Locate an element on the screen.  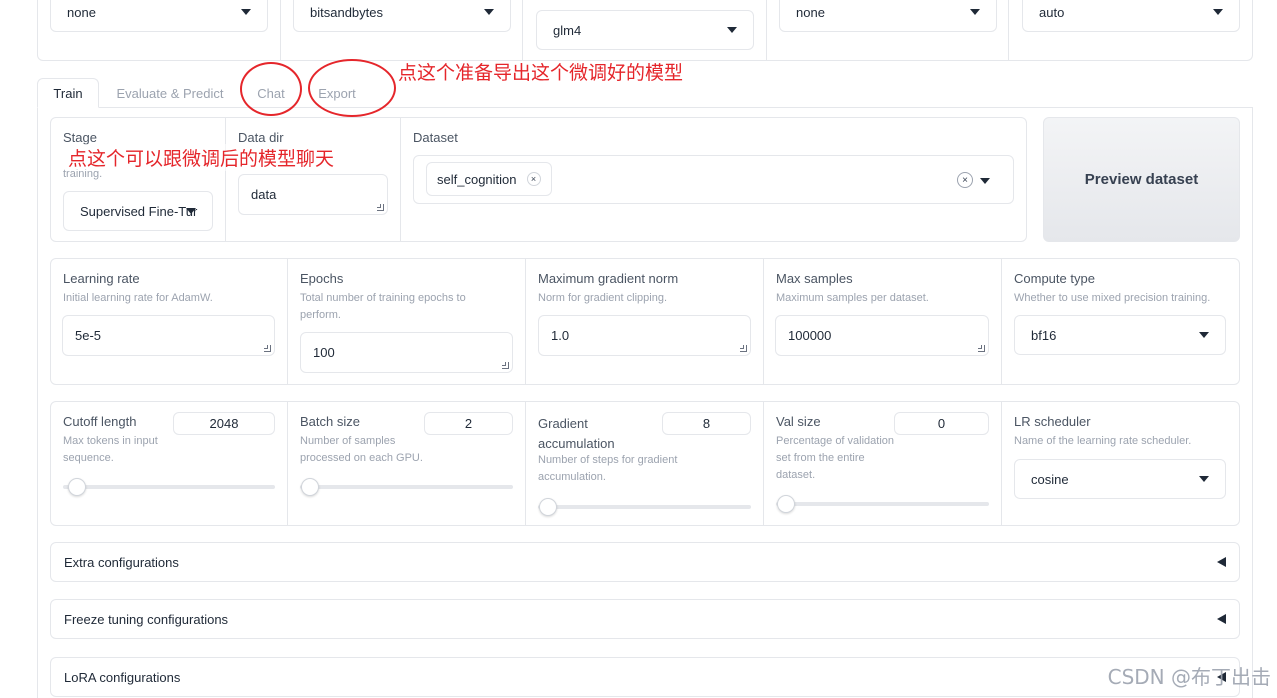
quantization-method-select: bitsandbytes is located at coordinates (402, 16).